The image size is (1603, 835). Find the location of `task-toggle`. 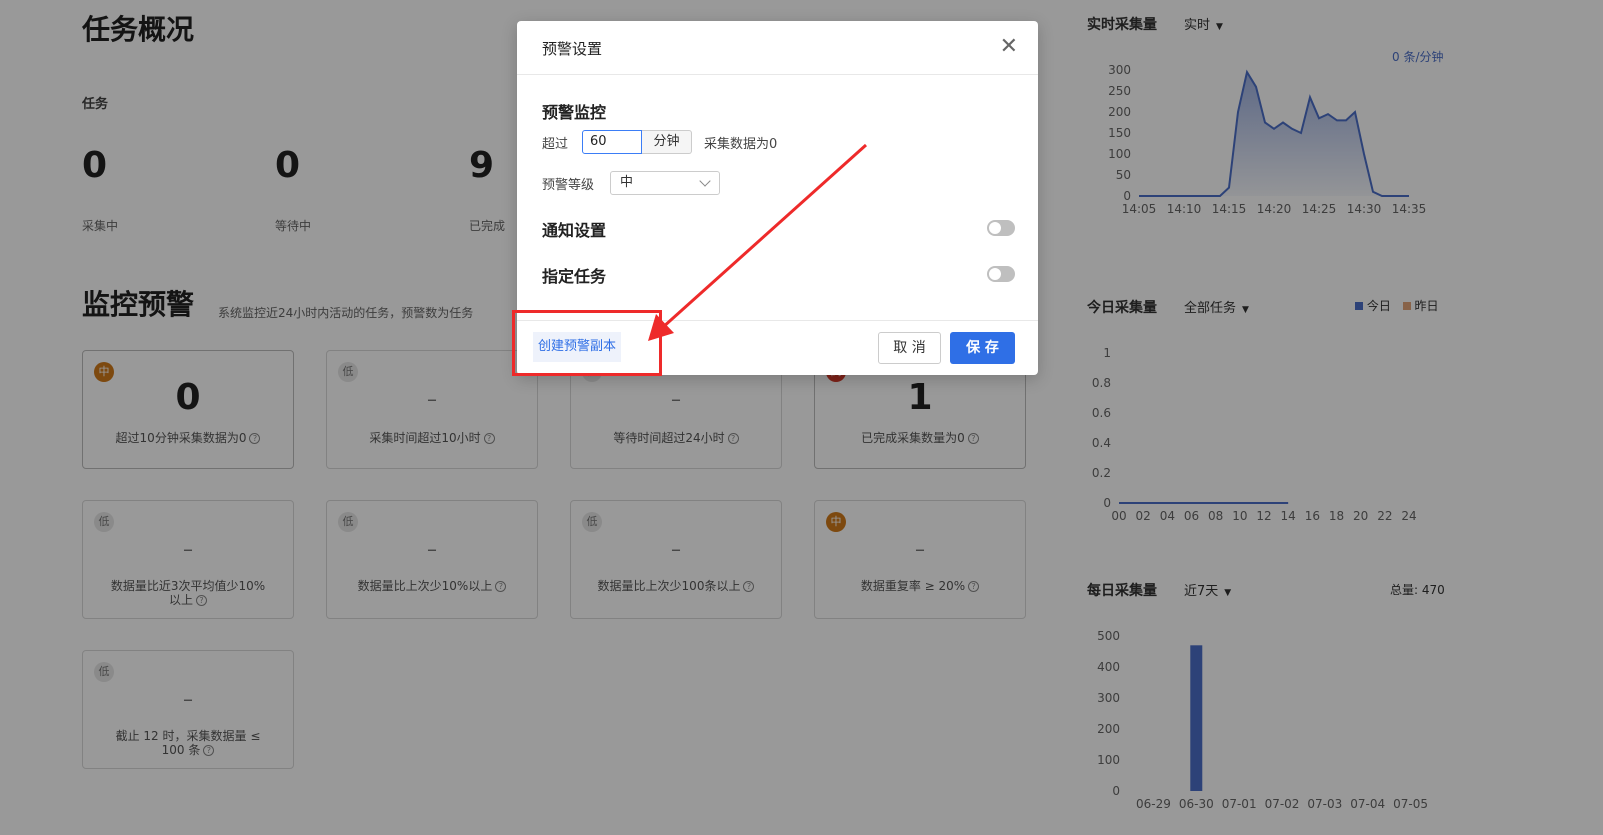

task-toggle is located at coordinates (1001, 274).